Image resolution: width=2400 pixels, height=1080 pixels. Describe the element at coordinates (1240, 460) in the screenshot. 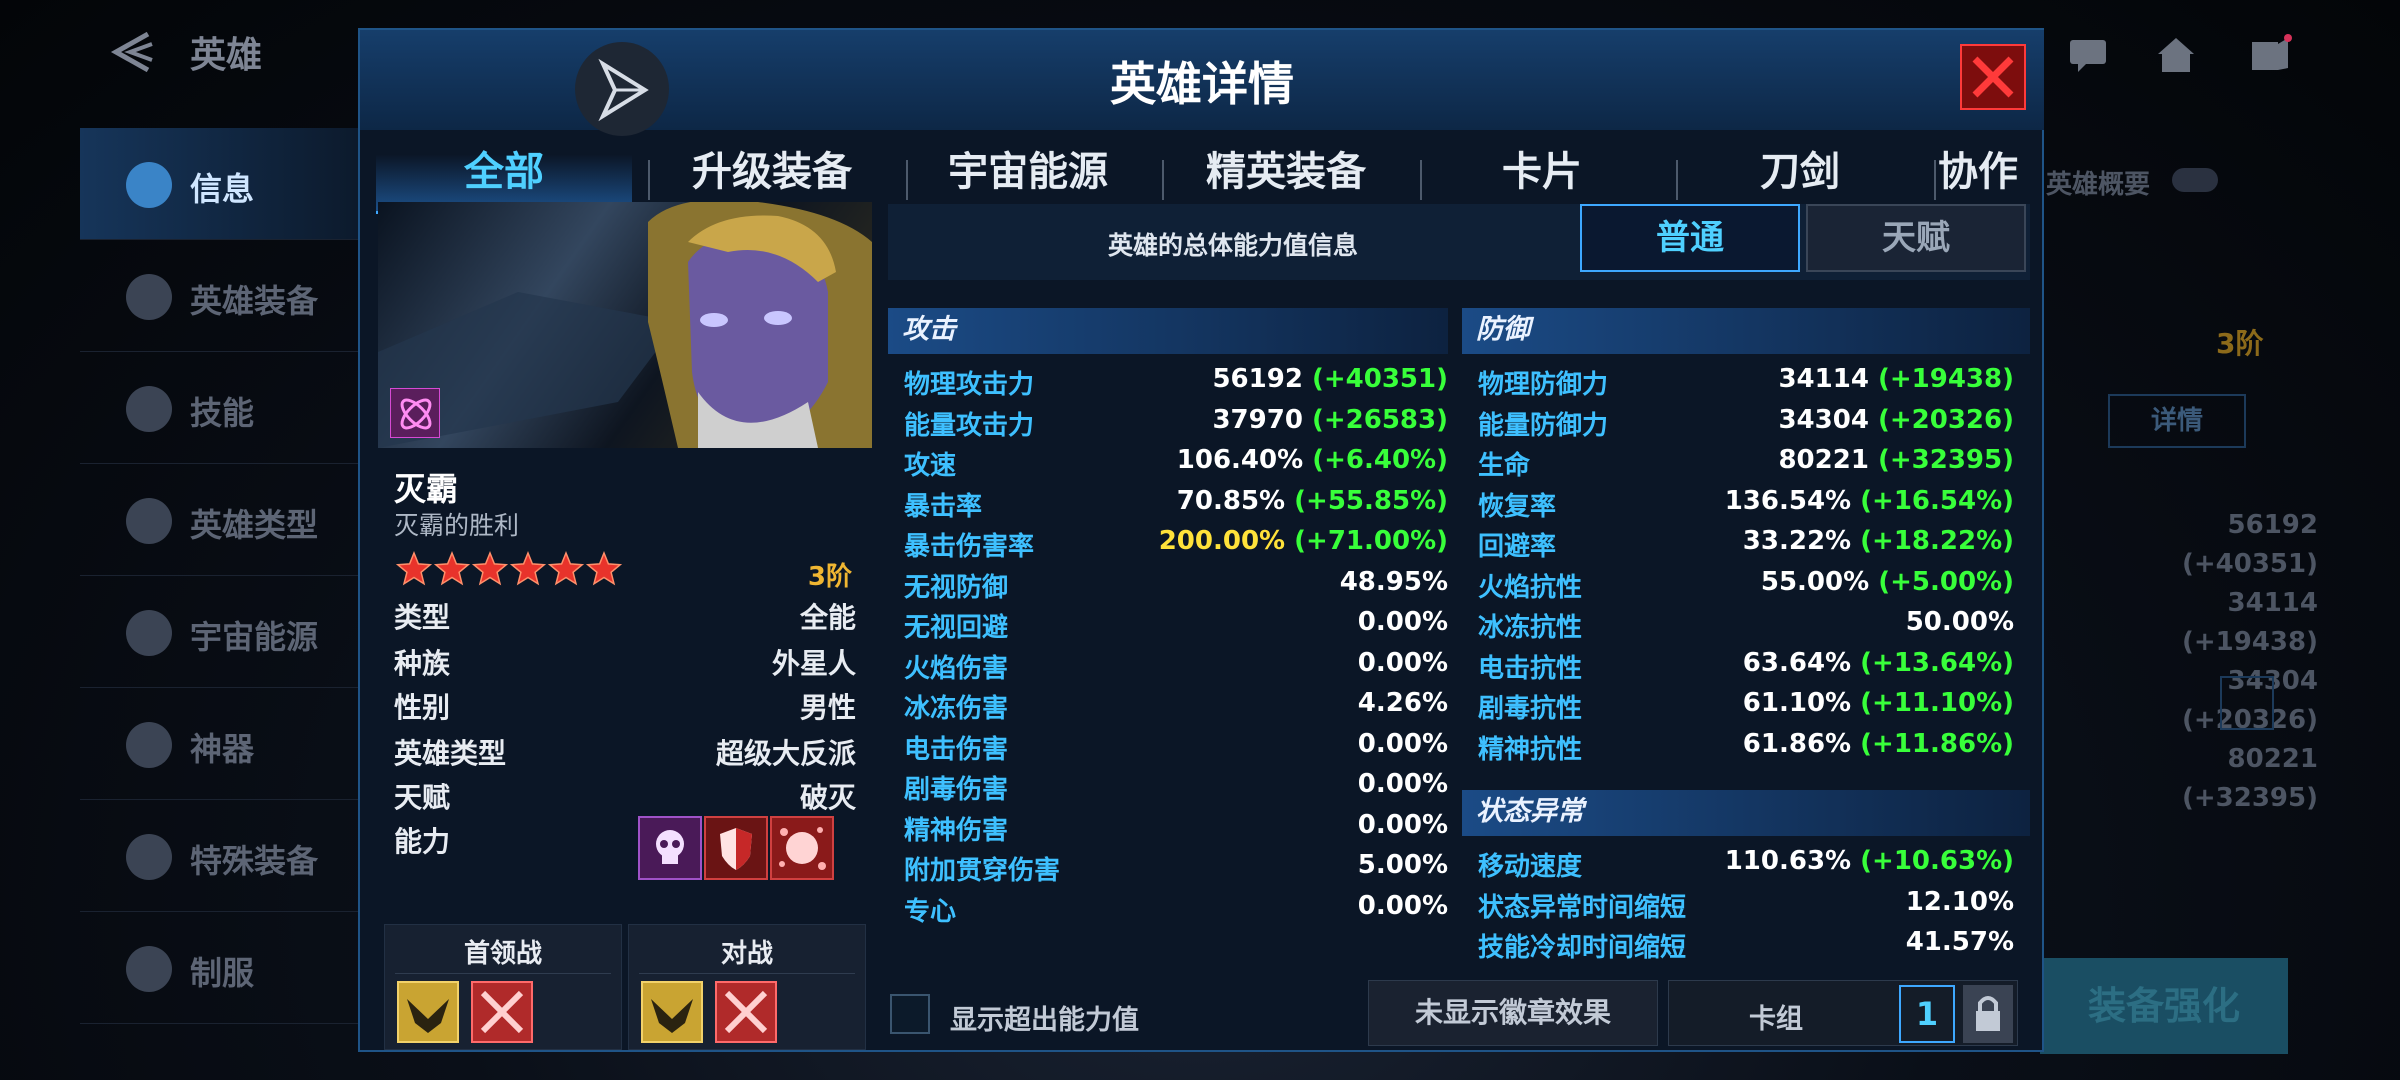

I see `stat-value: 106.40%` at that location.